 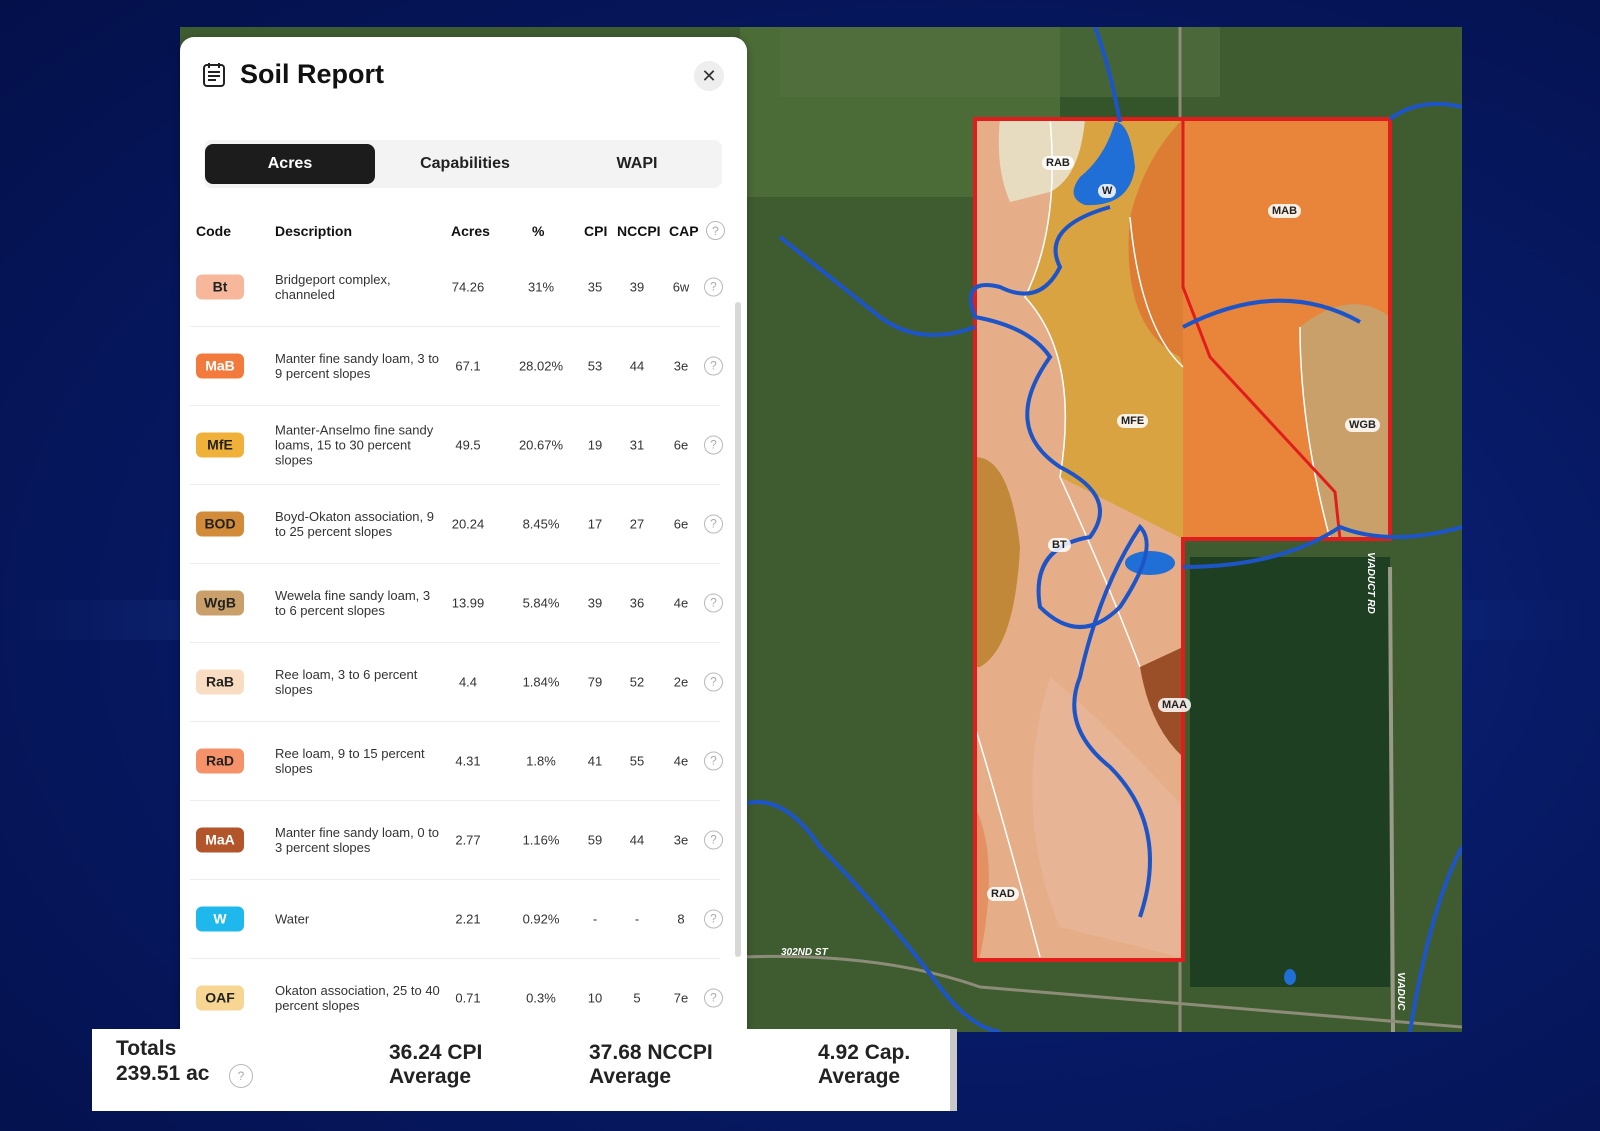 I want to click on totals-nccpi-sub: Average, so click(x=630, y=1076).